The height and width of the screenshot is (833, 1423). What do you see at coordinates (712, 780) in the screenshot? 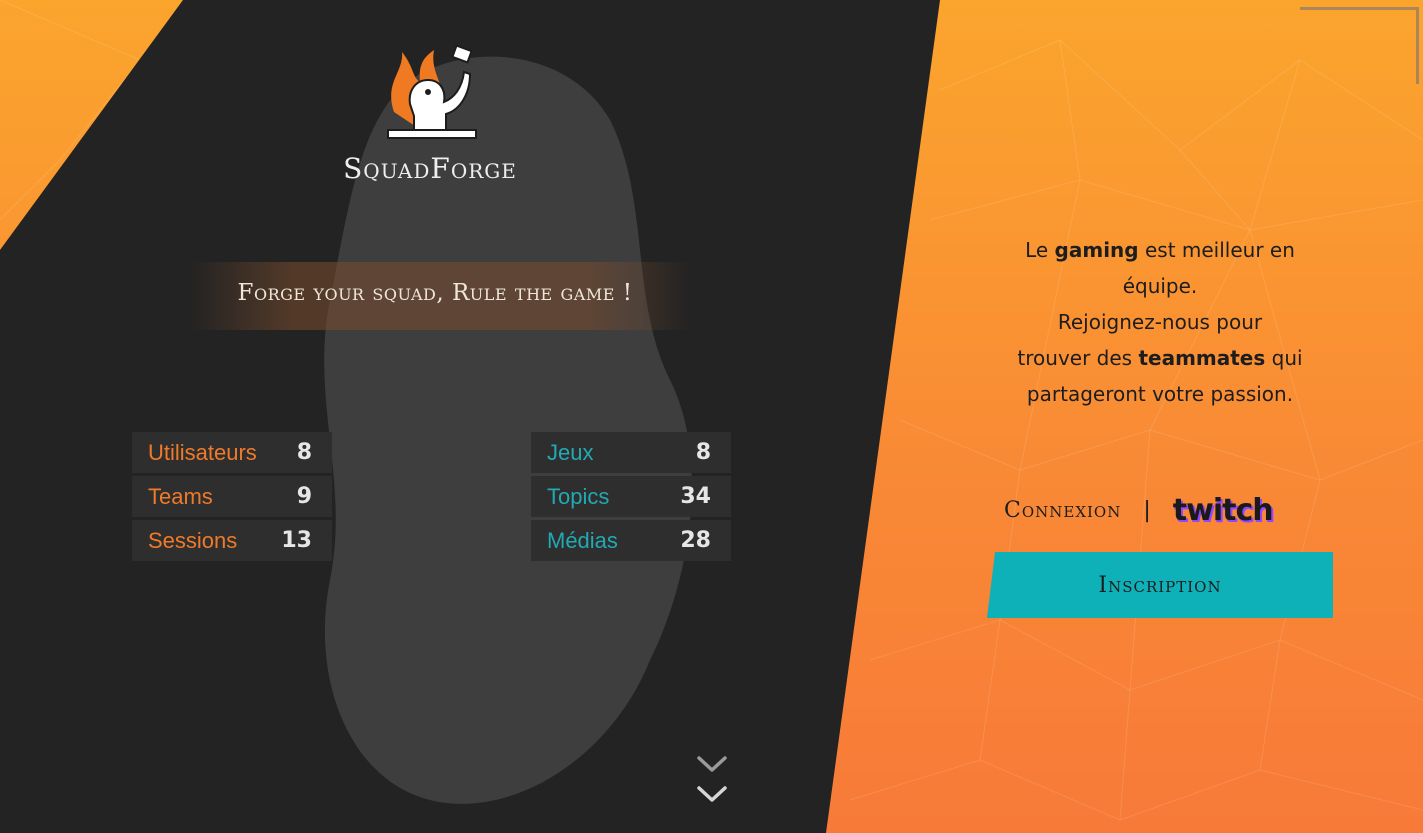
I see `double-chevron-down-icon` at bounding box center [712, 780].